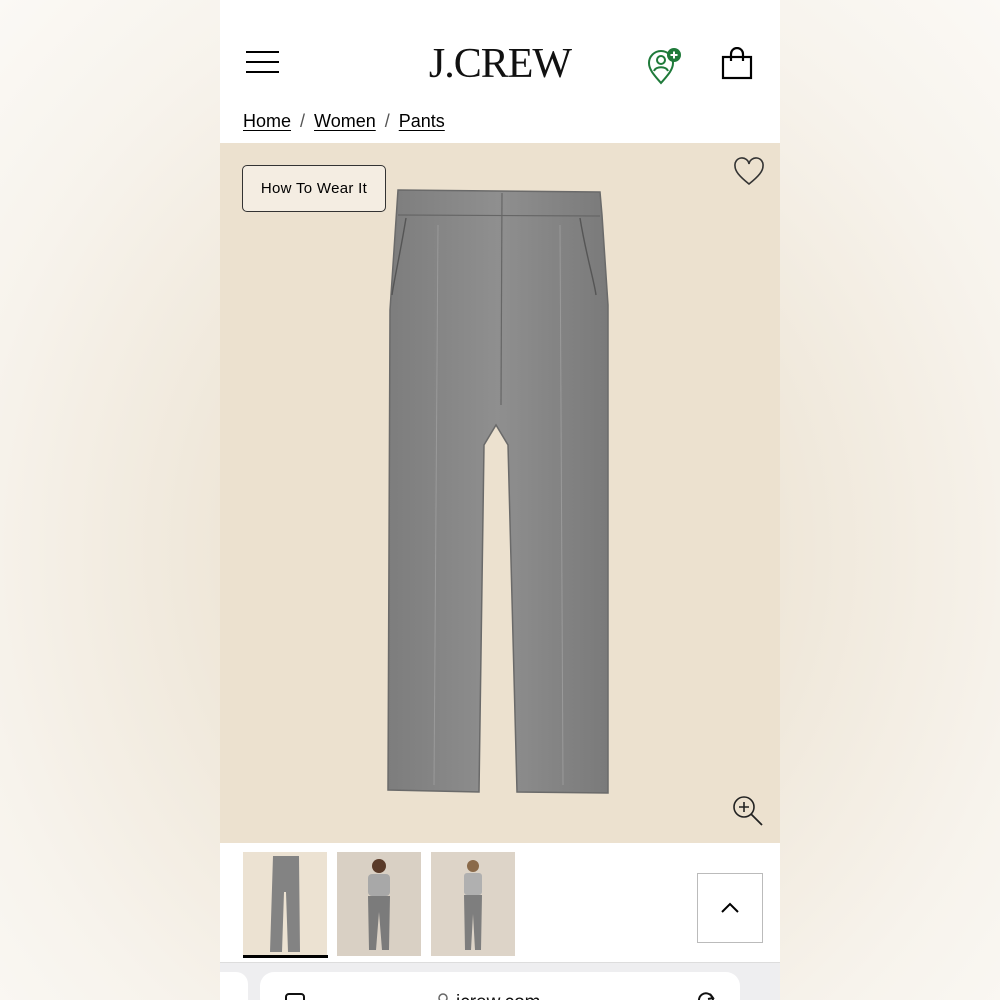  Describe the element at coordinates (314, 188) in the screenshot. I see `how-to-wear-button: How To Wear It` at that location.